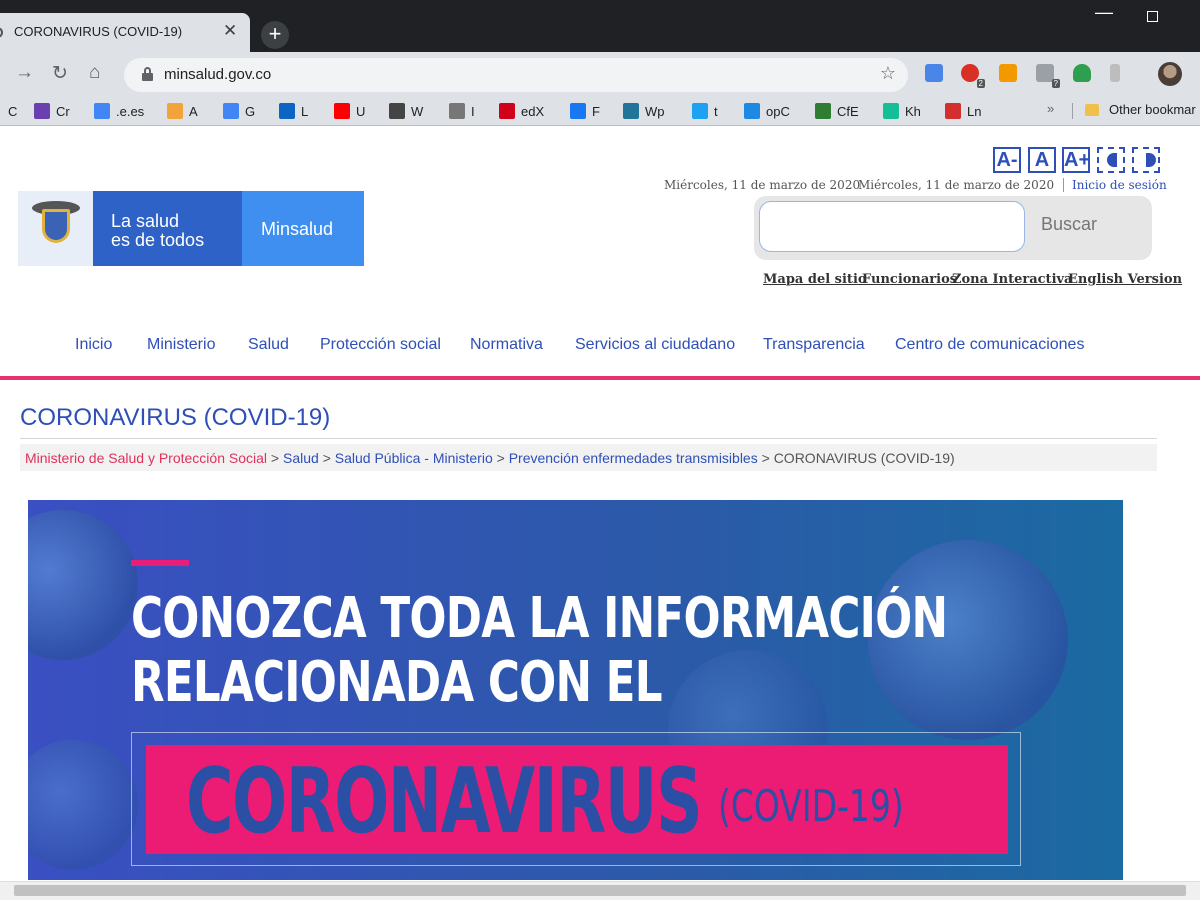 This screenshot has width=1200, height=900. I want to click on bookmark-label: .e.es, so click(130, 111).